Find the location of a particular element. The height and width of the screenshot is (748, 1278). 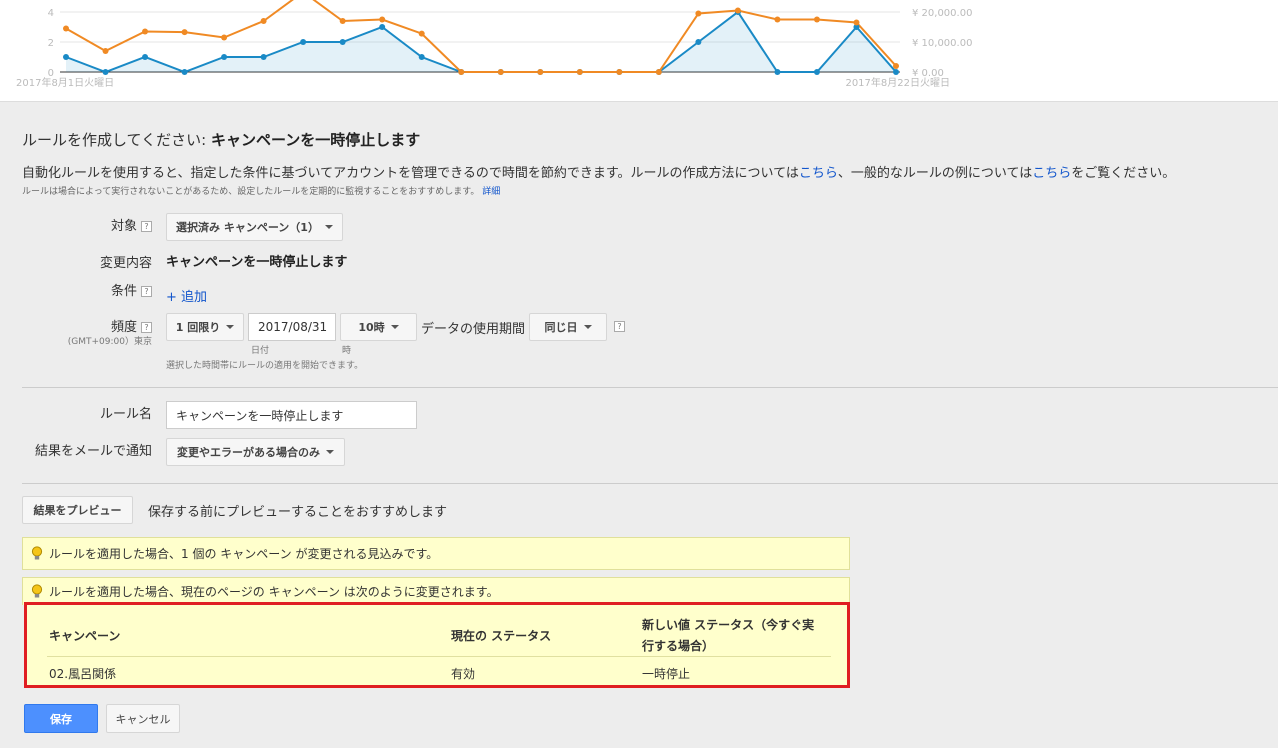

frequency-note: 選択した時間帯にルールの適用を開始できます。 is located at coordinates (265, 366).